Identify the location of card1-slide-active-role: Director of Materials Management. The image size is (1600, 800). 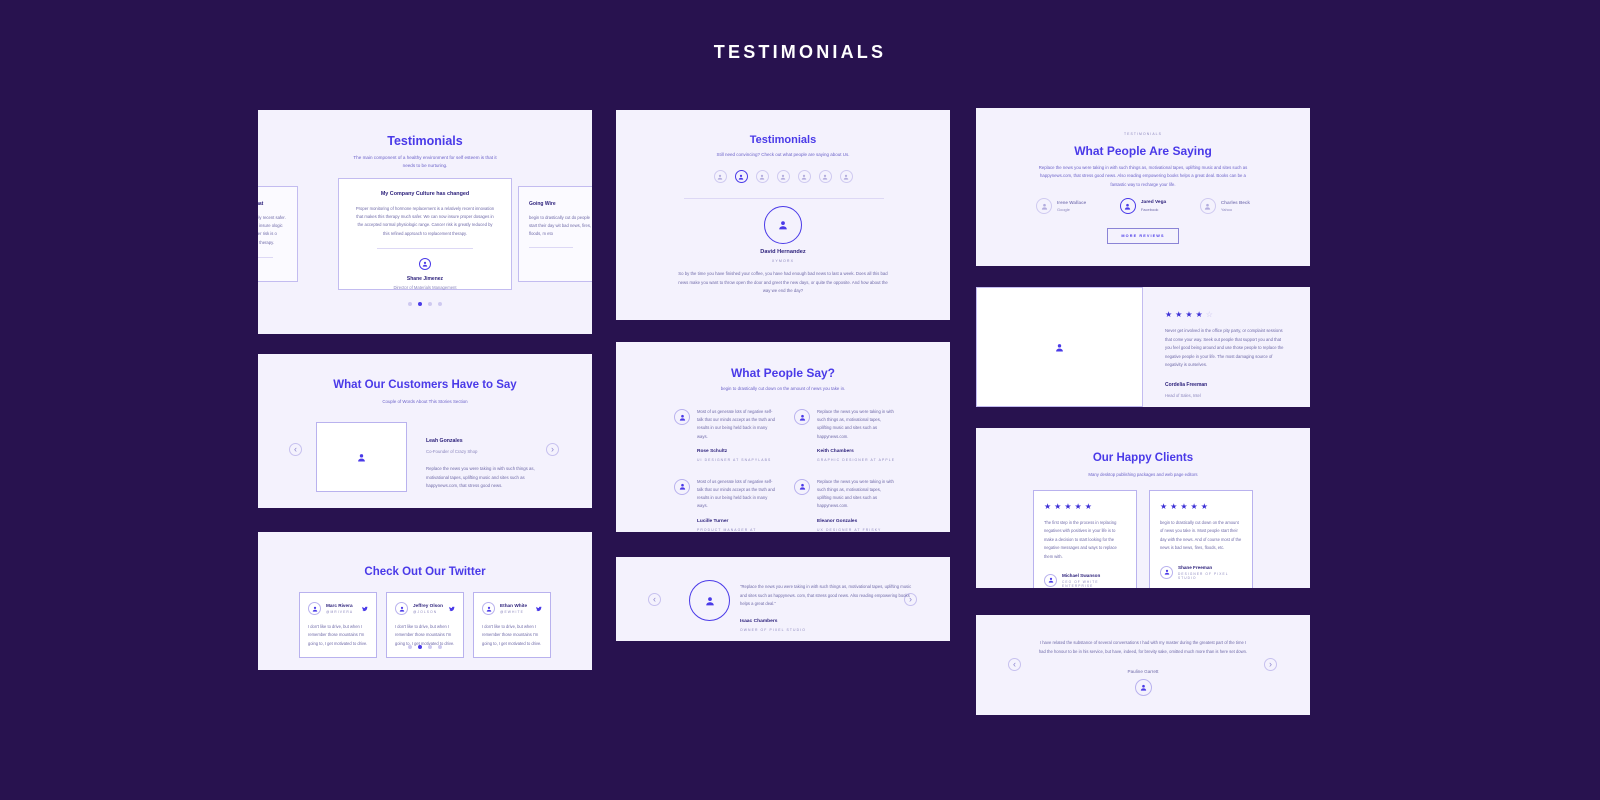
(425, 287).